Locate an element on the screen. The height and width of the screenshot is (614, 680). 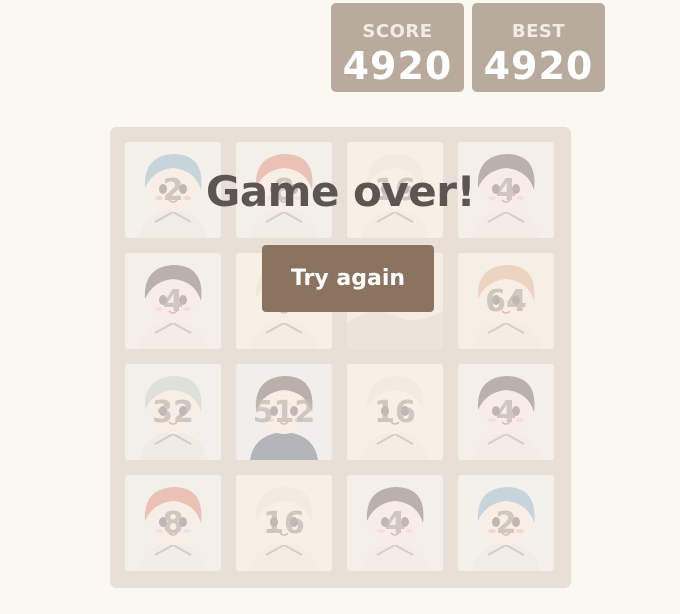
best-score-value: 4920 is located at coordinates (538, 66).